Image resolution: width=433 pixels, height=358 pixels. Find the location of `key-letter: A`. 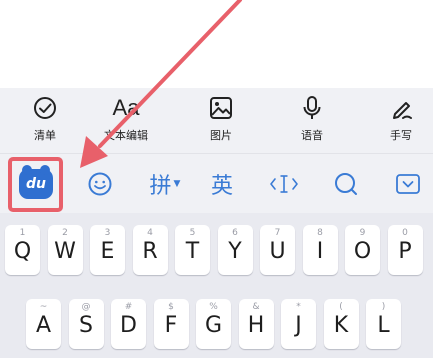

key-letter: A is located at coordinates (43, 325).